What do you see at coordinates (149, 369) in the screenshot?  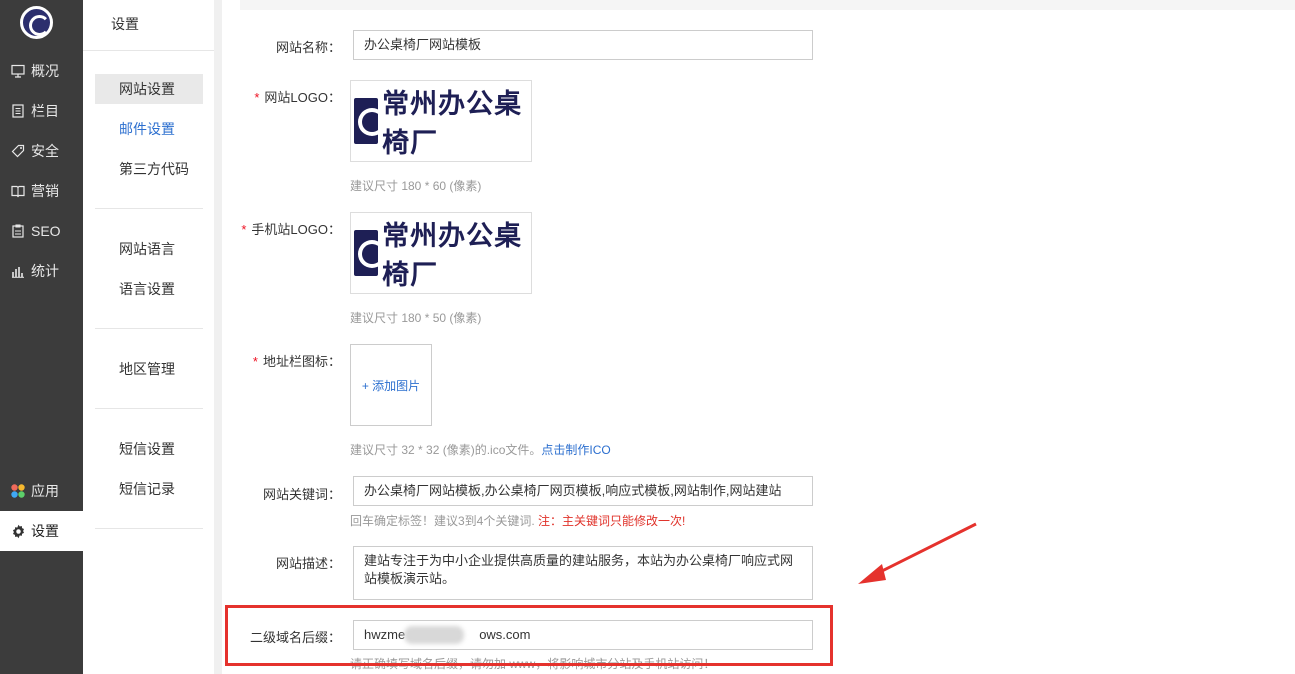 I see `submenu-item-region-management: 地区管理` at bounding box center [149, 369].